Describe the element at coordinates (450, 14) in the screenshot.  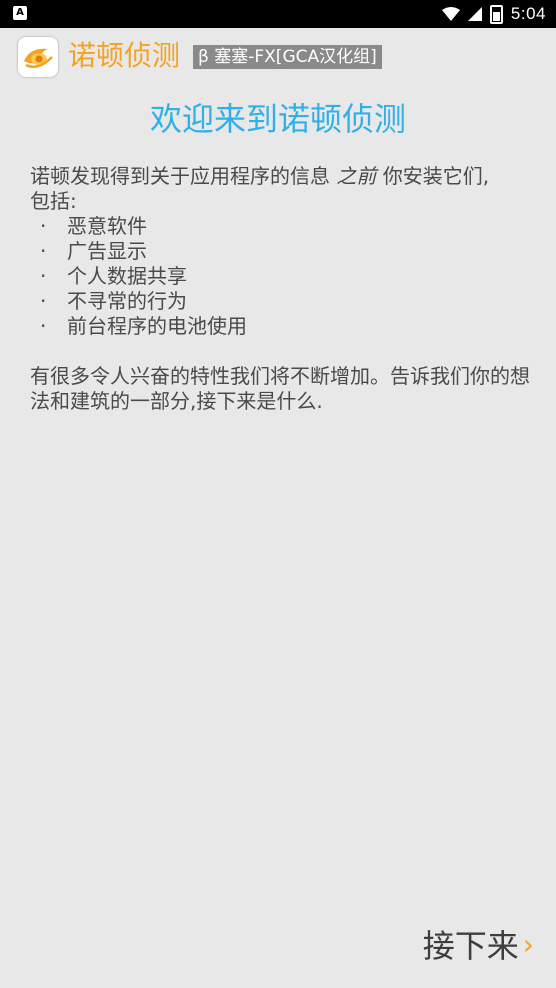
I see `wifi-icon` at that location.